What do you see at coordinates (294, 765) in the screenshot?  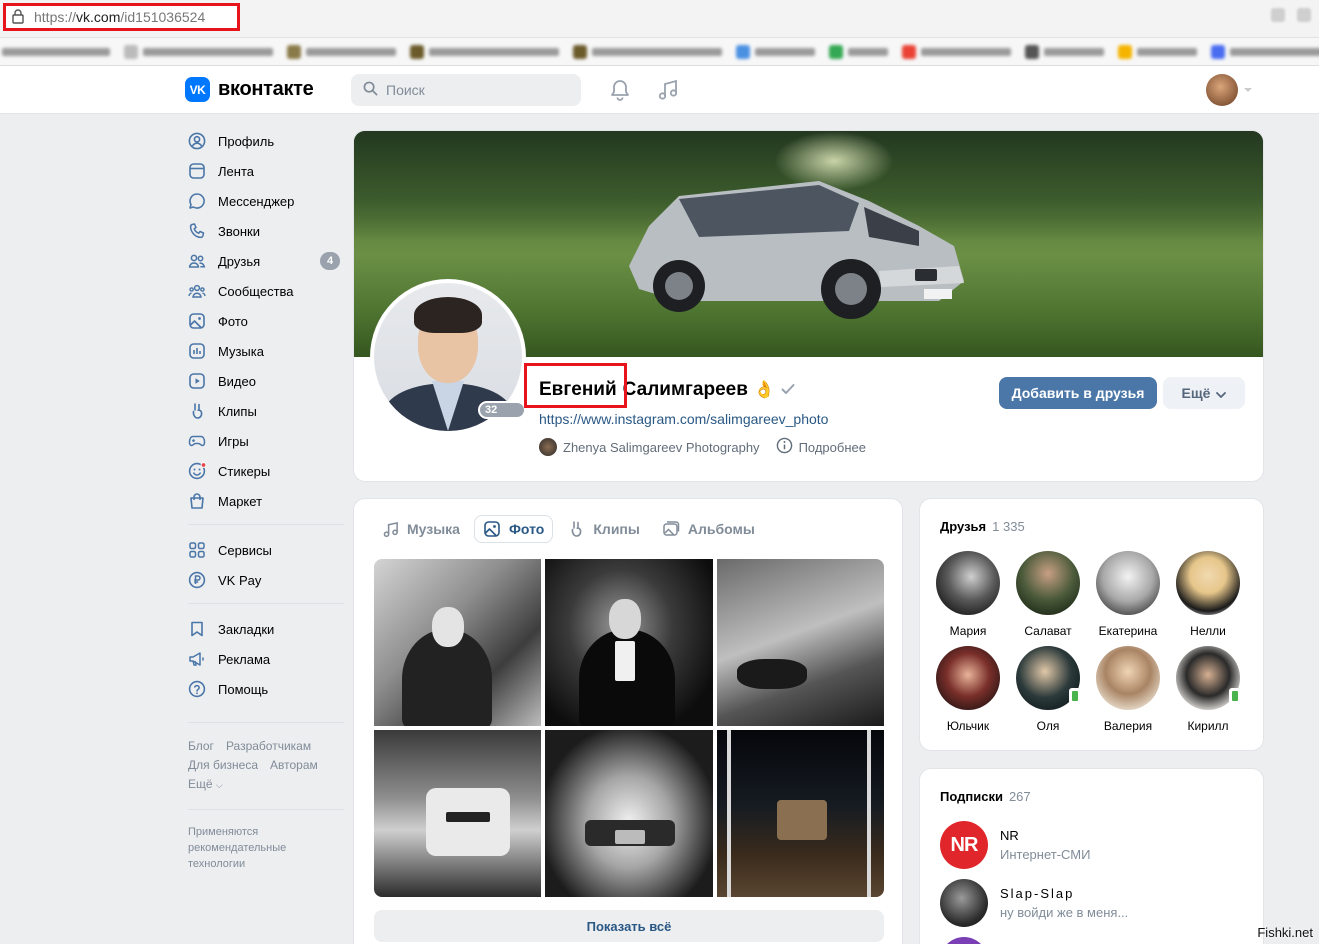 I see `footer-link-authors: Авторам` at bounding box center [294, 765].